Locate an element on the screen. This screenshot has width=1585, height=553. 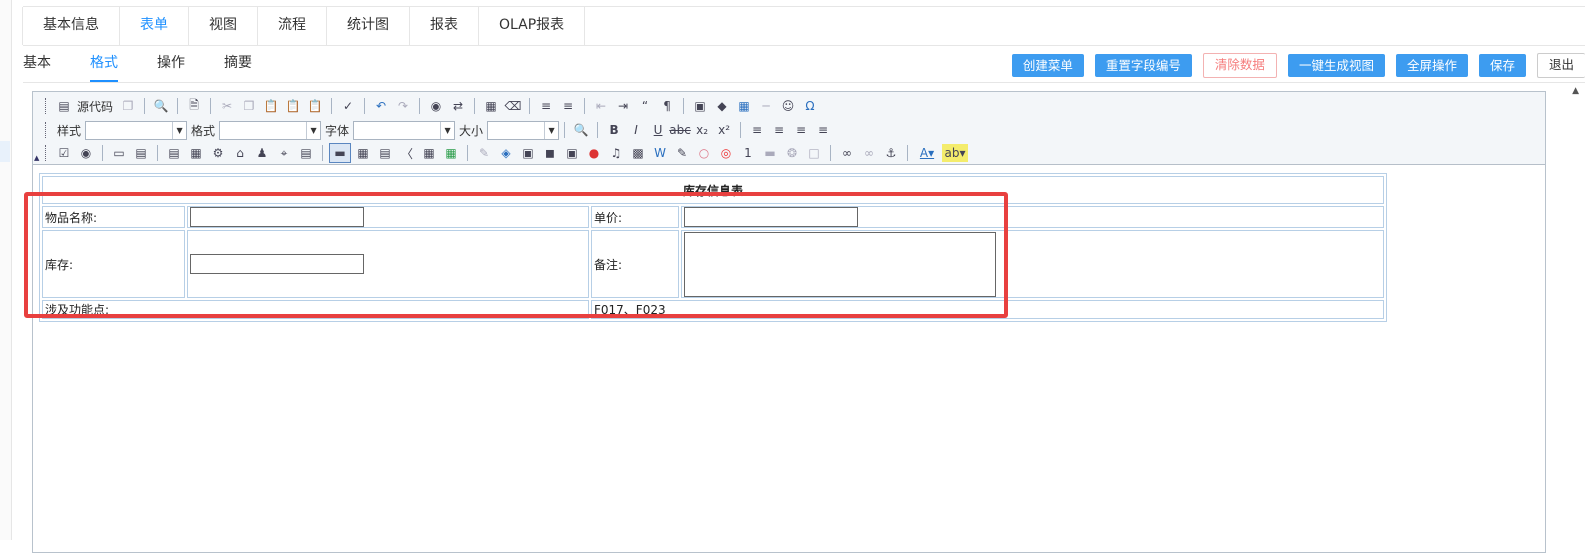
text-direction-icon: ¶ is located at coordinates (667, 106).